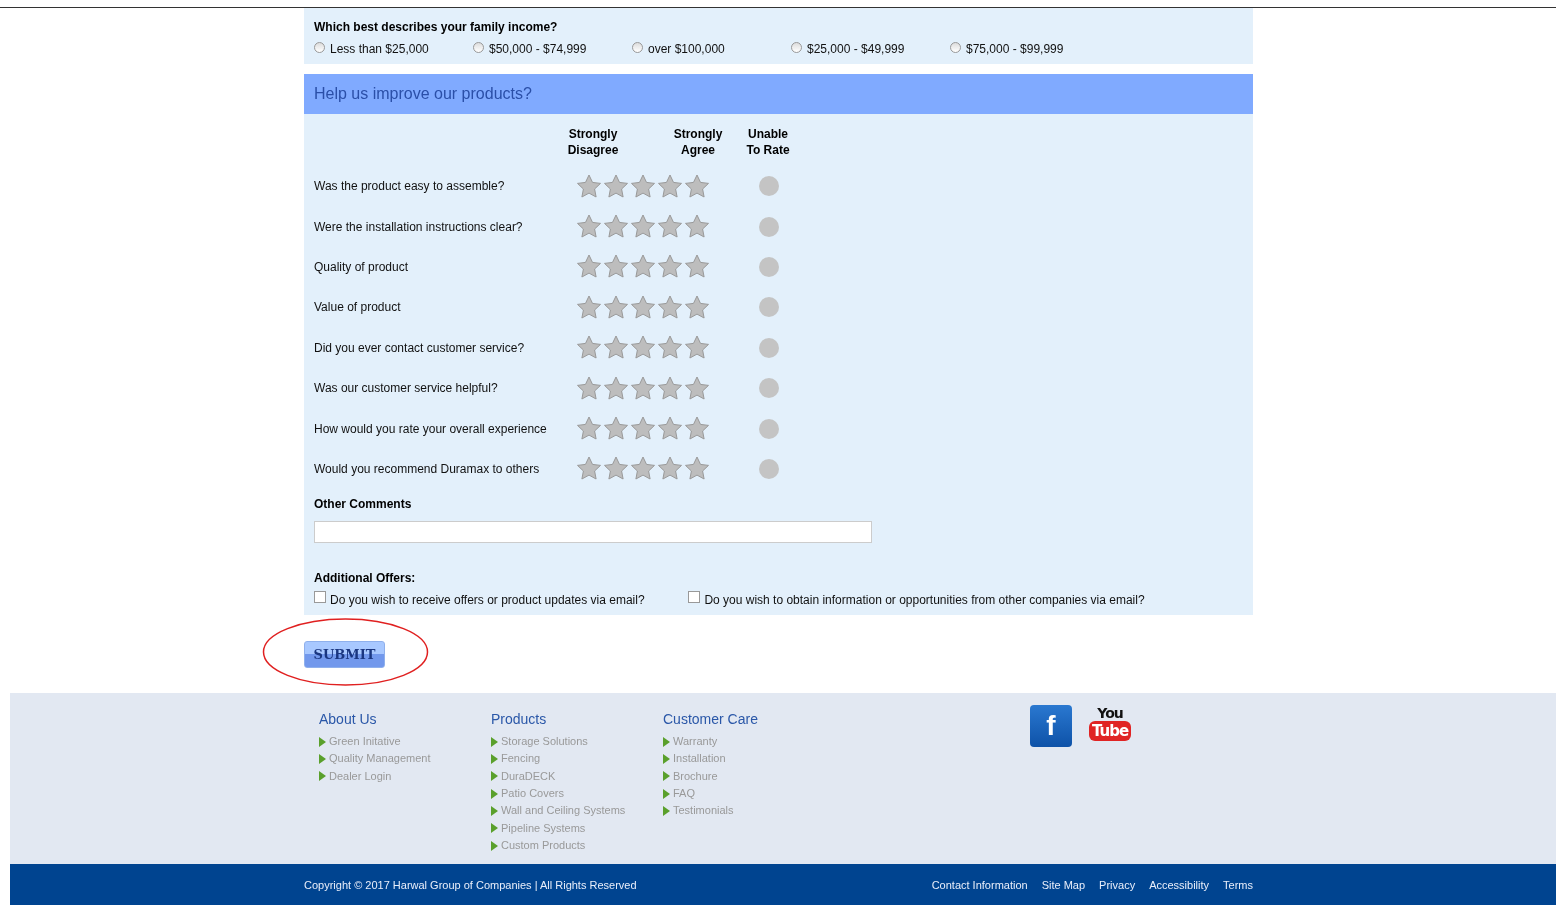 This screenshot has width=1556, height=911. Describe the element at coordinates (358, 307) in the screenshot. I see `question-text: Value of product` at that location.